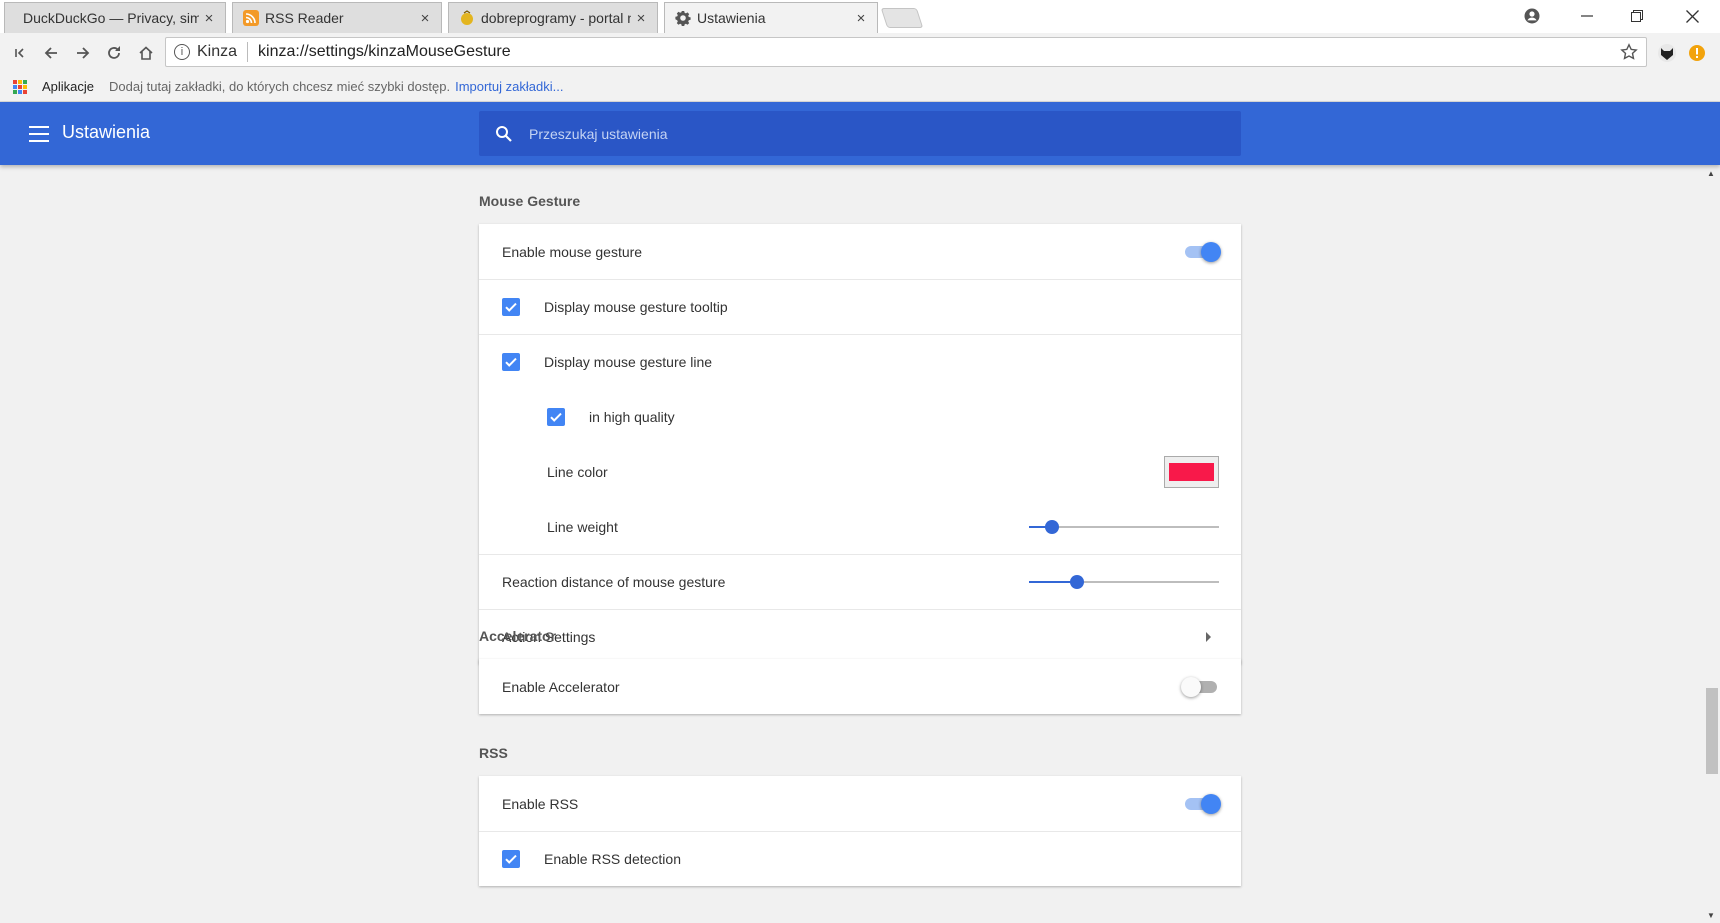 This screenshot has height=923, width=1720. I want to click on extension-button, so click(1667, 53).